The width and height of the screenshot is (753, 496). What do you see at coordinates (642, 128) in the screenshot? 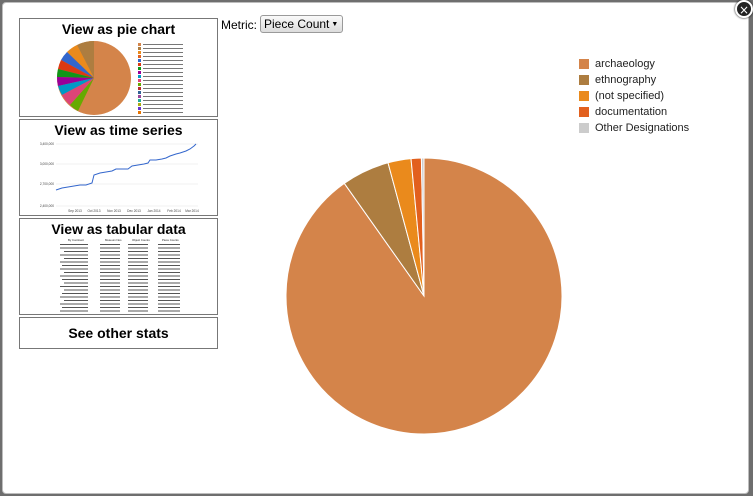
I see `legend-label: Other Designations` at bounding box center [642, 128].